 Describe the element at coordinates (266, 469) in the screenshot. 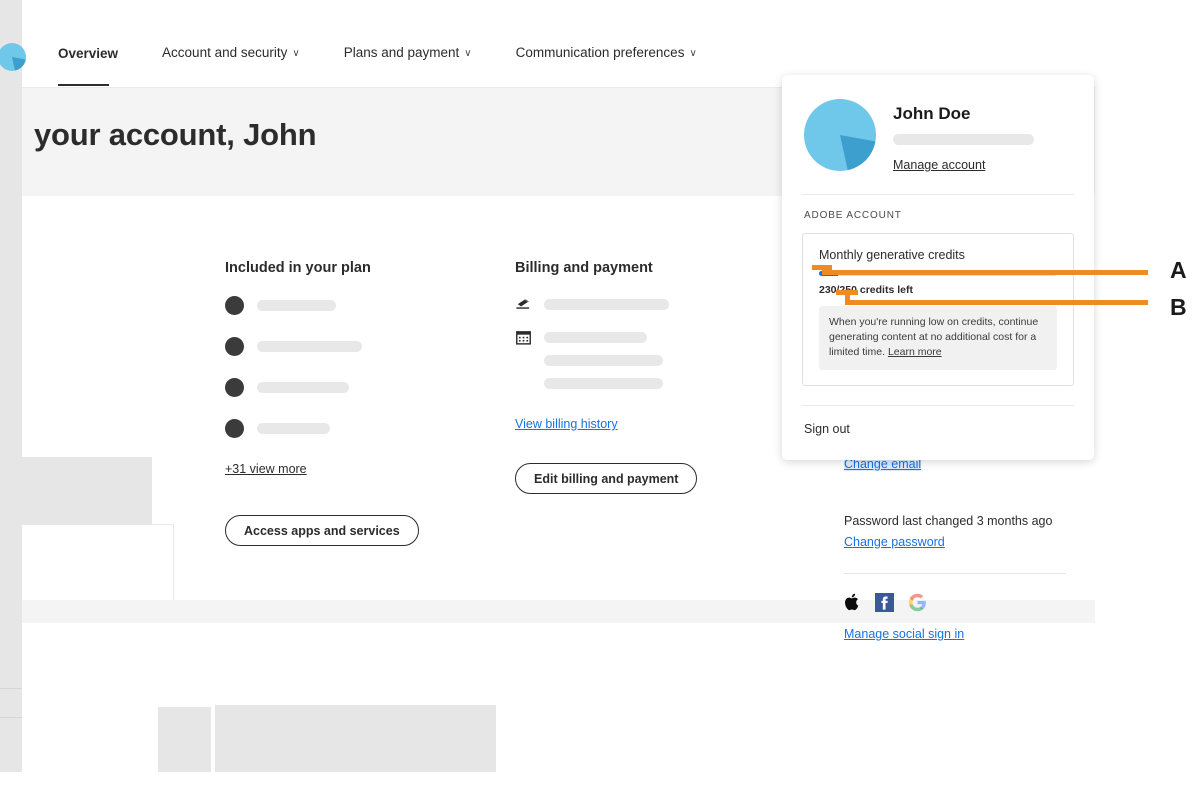

I see `view-more-apps-link: +31 view more` at that location.